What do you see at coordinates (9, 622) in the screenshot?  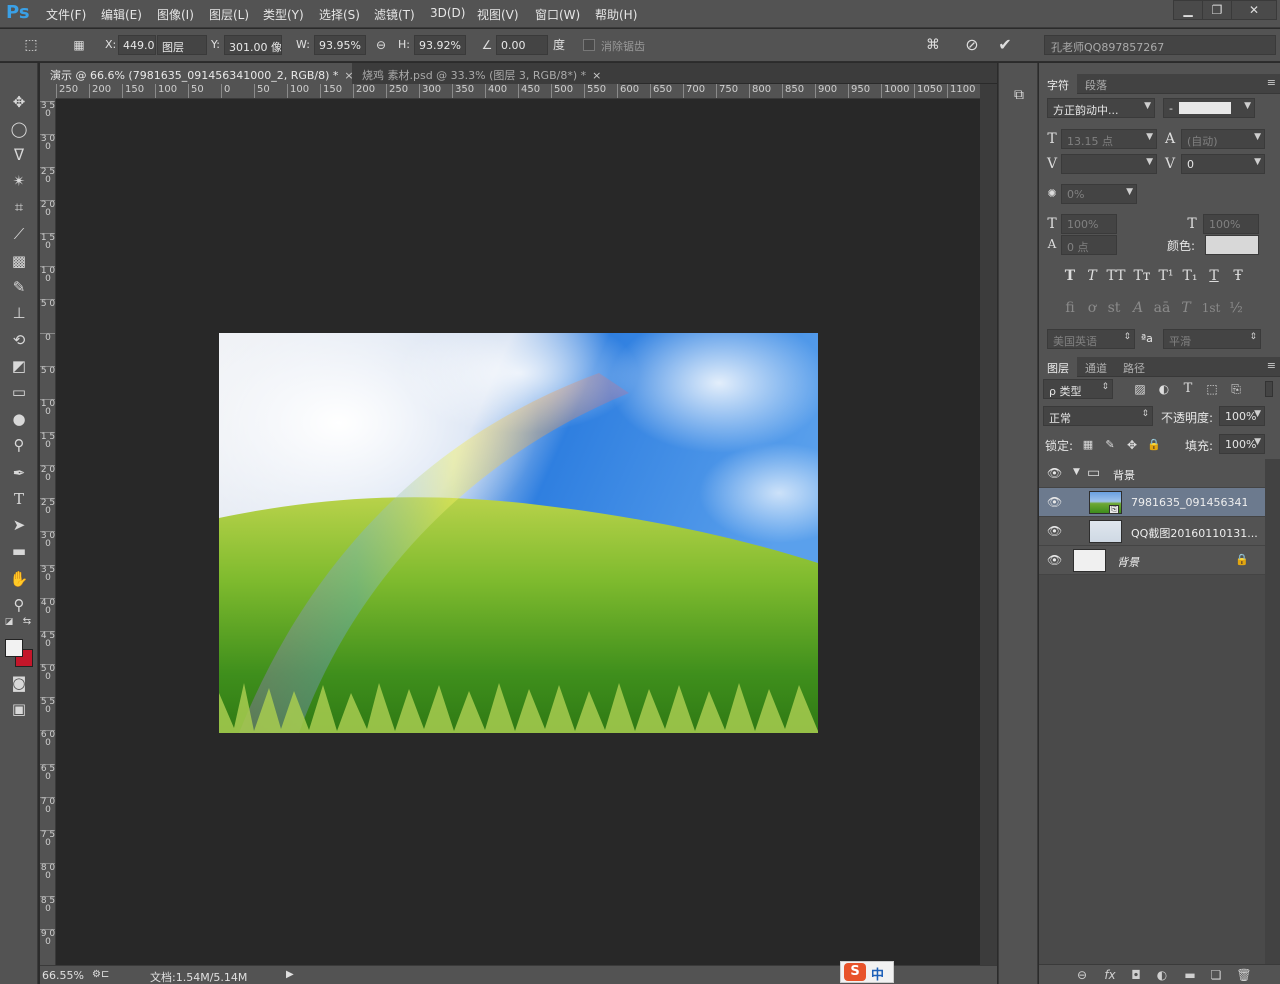 I see `default-colors-icon: ◪` at bounding box center [9, 622].